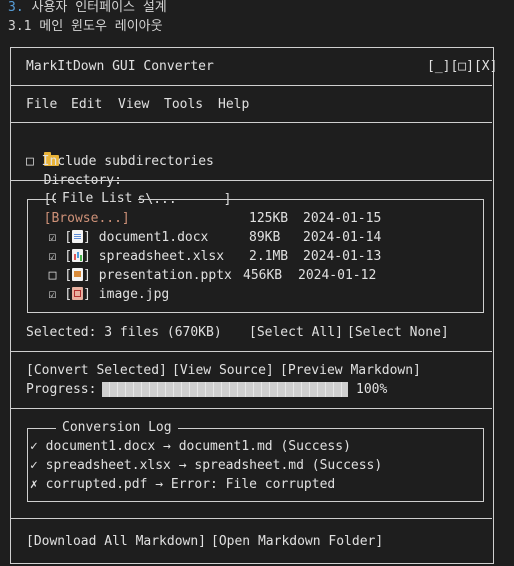 Image resolution: width=514 pixels, height=566 pixels. I want to click on log-entry-text: document1.docx → document1.md (Success), so click(198, 446).